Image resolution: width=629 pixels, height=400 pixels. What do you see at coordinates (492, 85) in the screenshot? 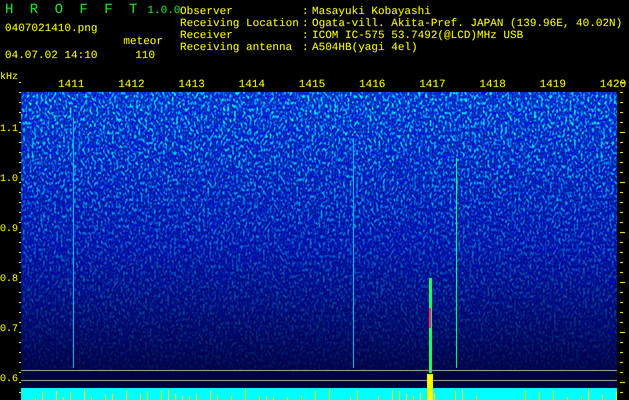
I see `time-label: 1418` at bounding box center [492, 85].